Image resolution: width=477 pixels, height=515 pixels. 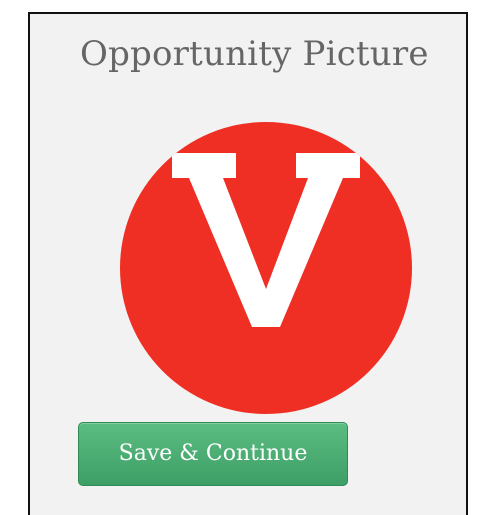 What do you see at coordinates (213, 454) in the screenshot?
I see `save-continue-button: Save & Continue` at bounding box center [213, 454].